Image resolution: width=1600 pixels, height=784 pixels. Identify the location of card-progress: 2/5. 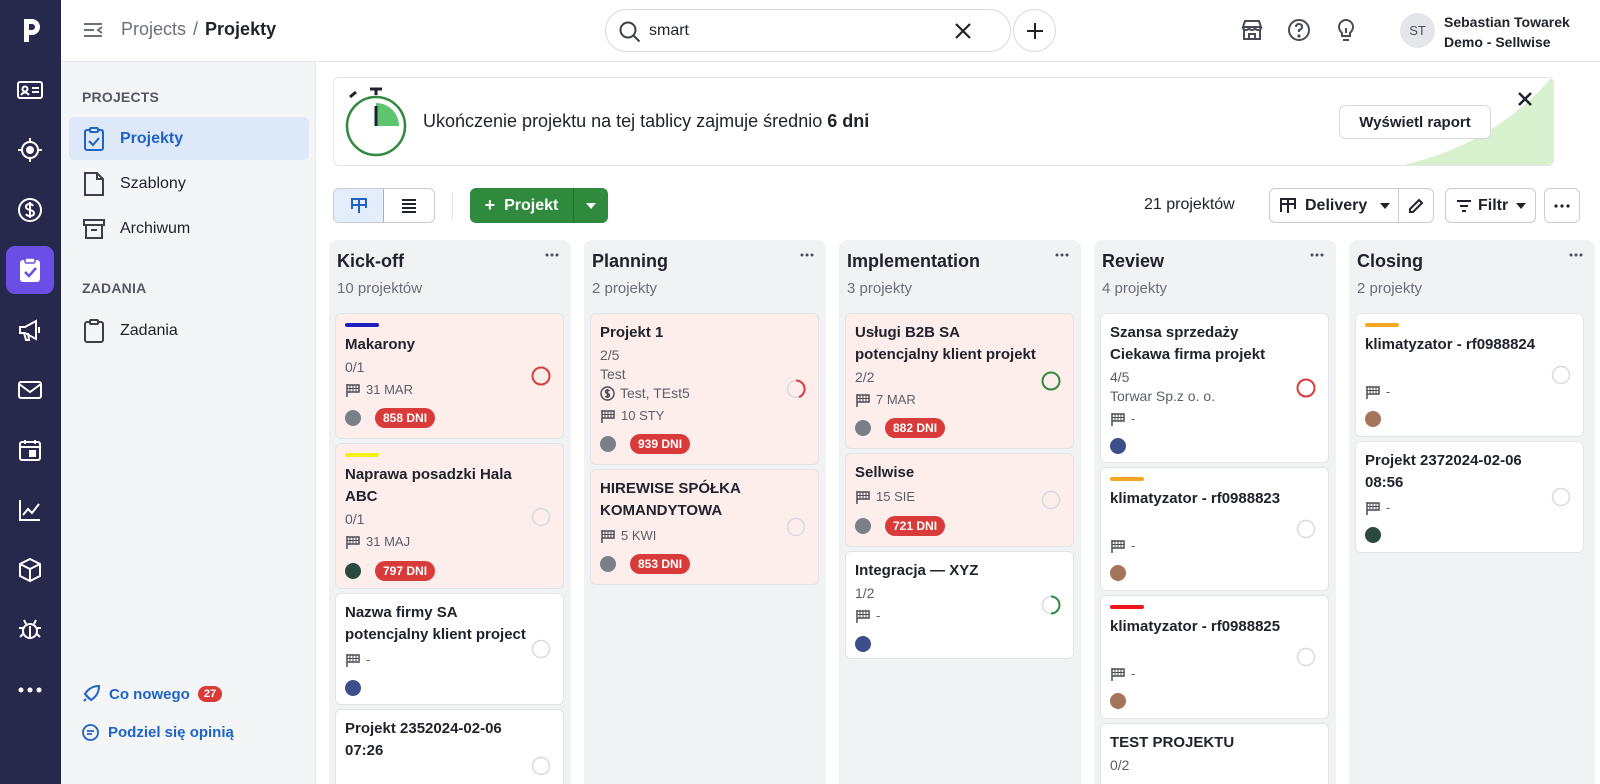
(610, 355).